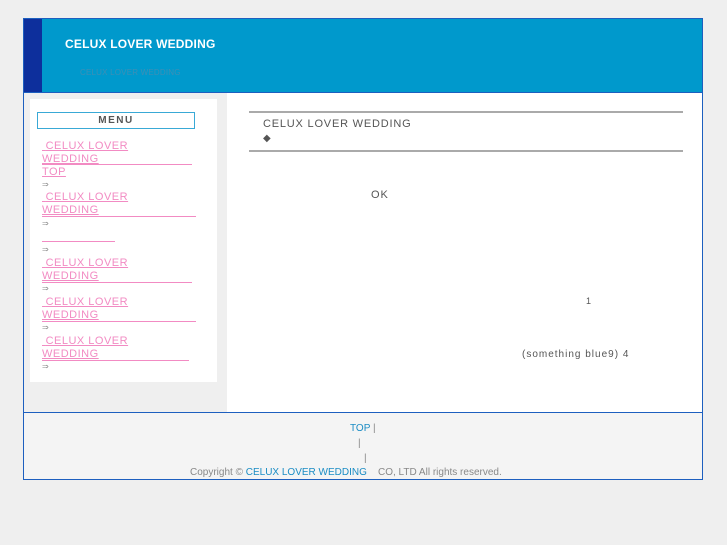  Describe the element at coordinates (363, 56) in the screenshot. I see `site-header: CELUX LOVER WEDDING CELUX LOVER WEDDING` at that location.